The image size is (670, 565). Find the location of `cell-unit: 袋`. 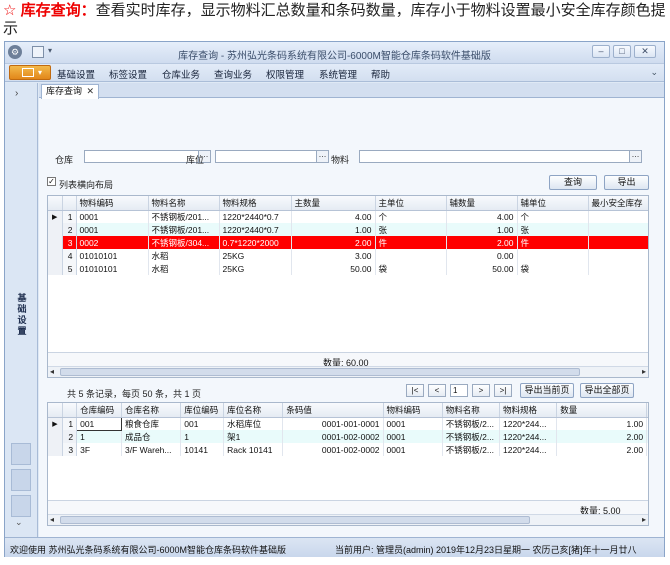

cell-unit: 袋 is located at coordinates (411, 268).